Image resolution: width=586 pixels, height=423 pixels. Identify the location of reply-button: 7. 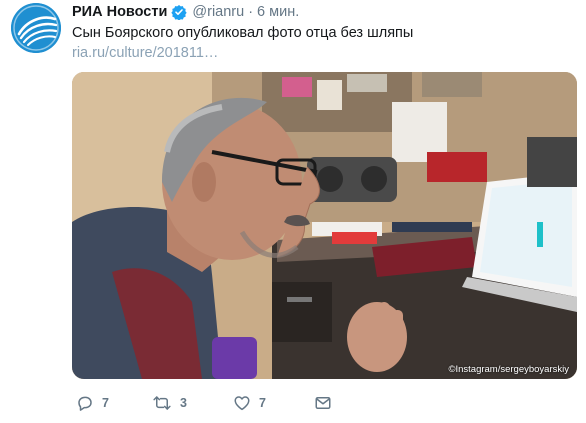
(92, 403).